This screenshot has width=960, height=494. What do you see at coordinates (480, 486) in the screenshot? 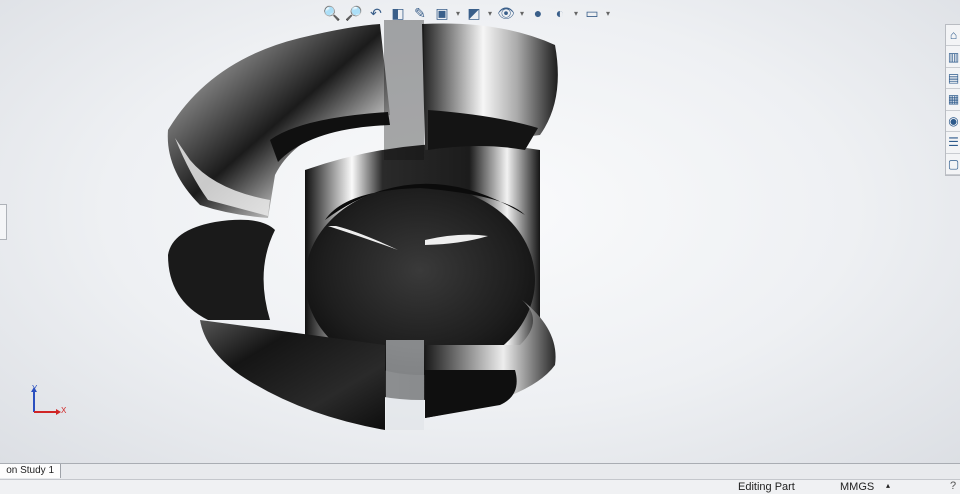
I see `status-bar: Editing Part MMGS ▴ ?` at bounding box center [480, 486].